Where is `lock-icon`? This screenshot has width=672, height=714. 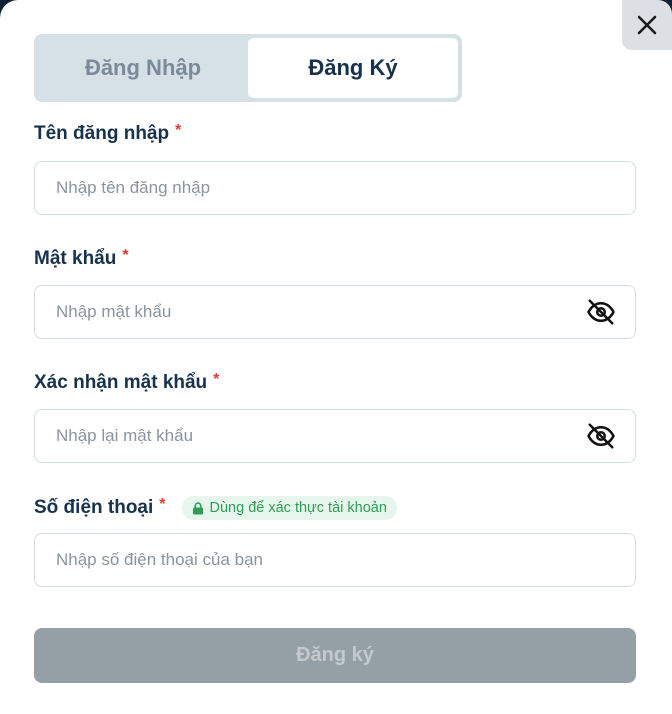 lock-icon is located at coordinates (198, 508).